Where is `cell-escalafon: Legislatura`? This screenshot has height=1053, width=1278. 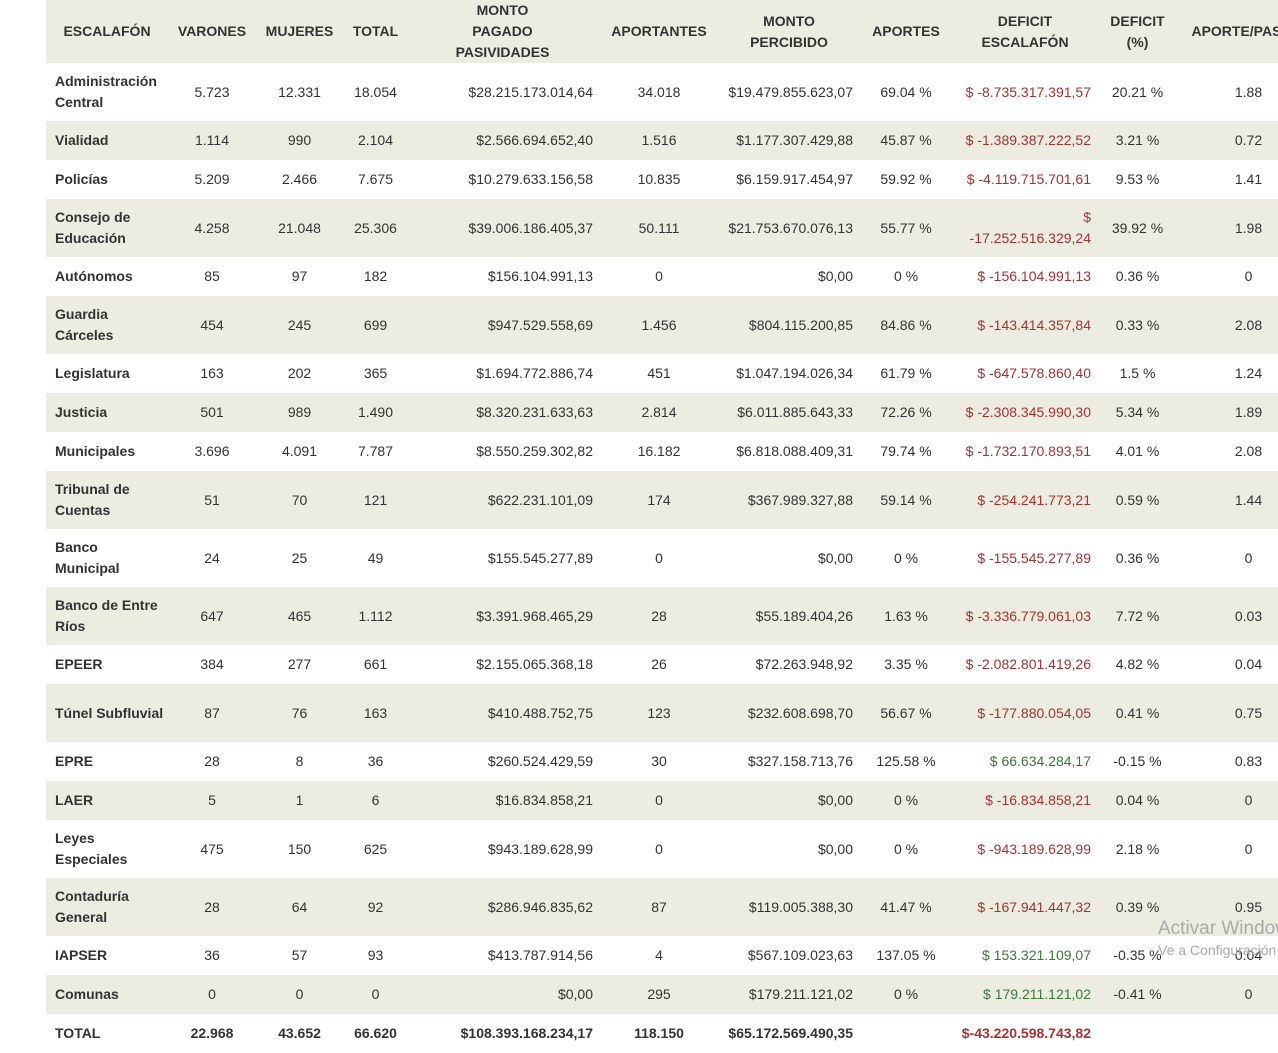 cell-escalafon: Legislatura is located at coordinates (107, 373).